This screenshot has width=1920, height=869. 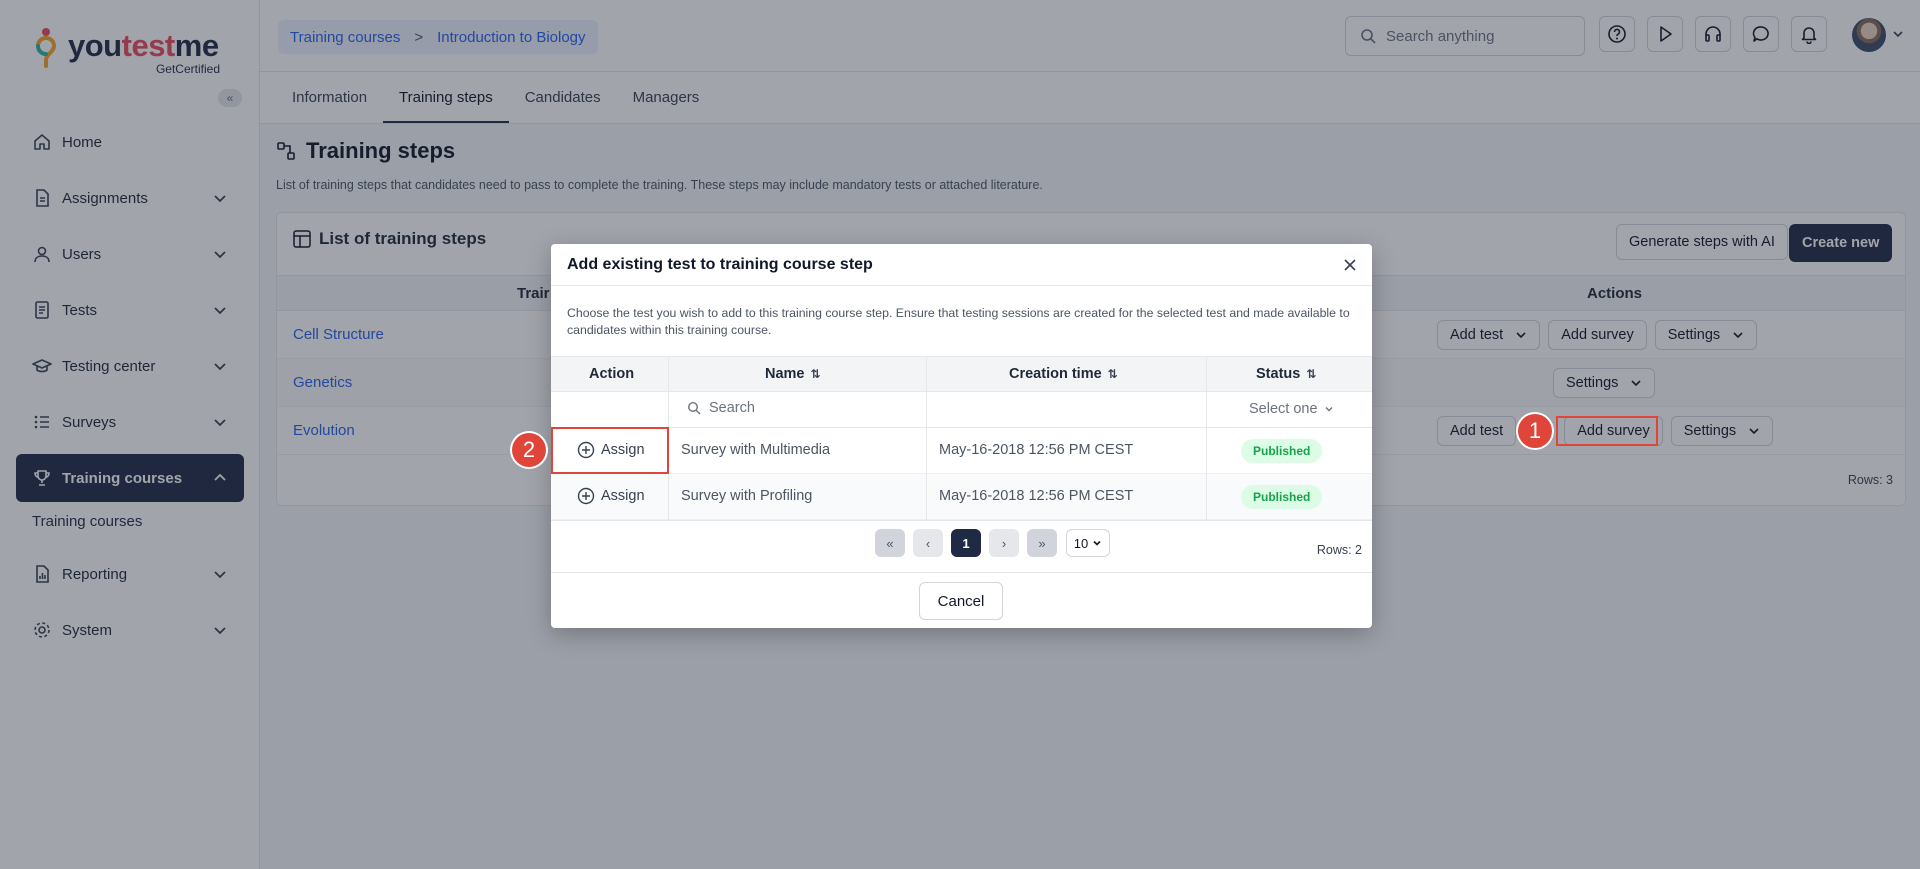 I want to click on page-size-select: 10, so click(x=1088, y=543).